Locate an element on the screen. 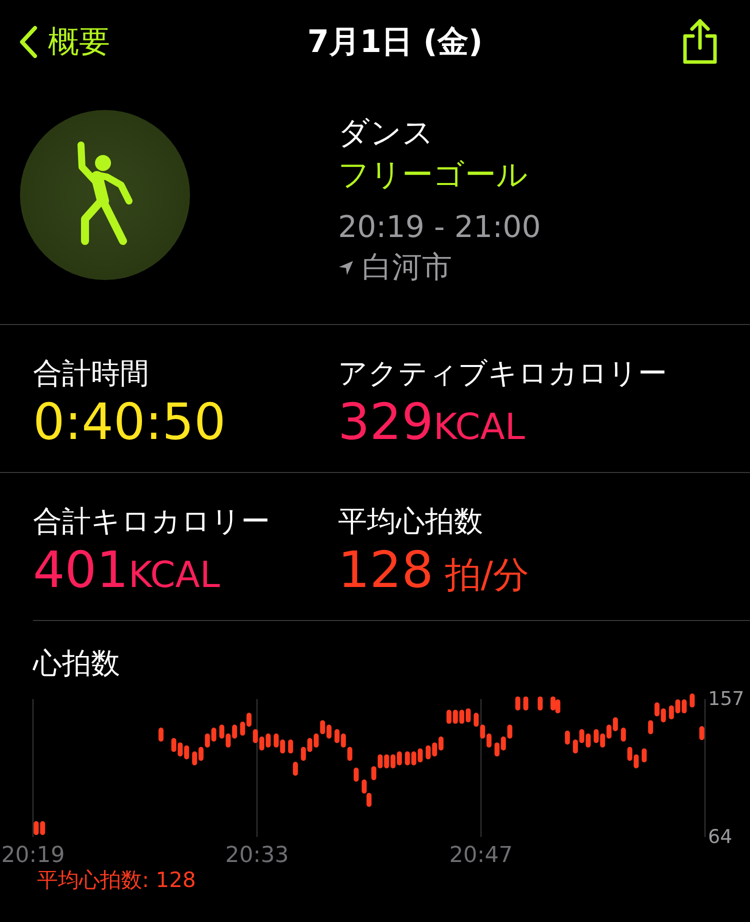 Image resolution: width=750 pixels, height=922 pixels. stat-label: アクティブキロカロリー is located at coordinates (503, 373).